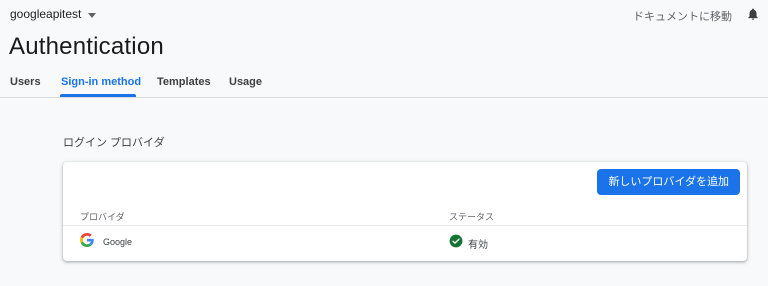 The height and width of the screenshot is (286, 768). I want to click on top-bar: googleapitest ドキュメントに移動, so click(384, 15).